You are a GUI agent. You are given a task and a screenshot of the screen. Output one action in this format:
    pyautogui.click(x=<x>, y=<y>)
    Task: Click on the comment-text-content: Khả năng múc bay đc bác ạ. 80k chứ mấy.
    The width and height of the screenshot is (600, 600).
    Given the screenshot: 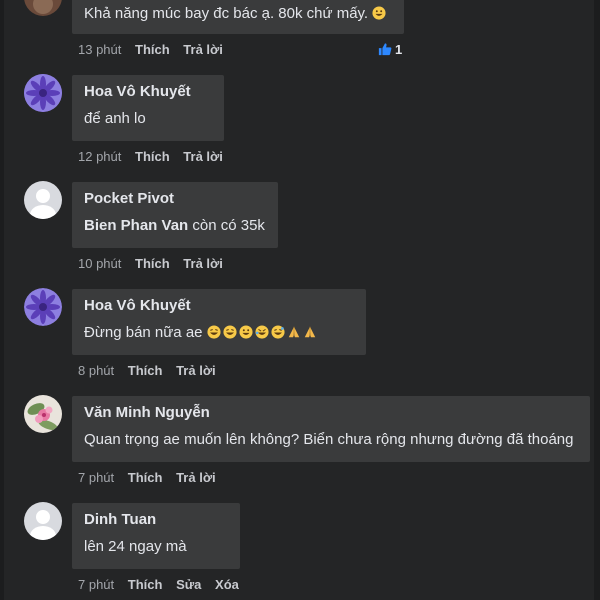 What is the action you would take?
    pyautogui.click(x=226, y=13)
    